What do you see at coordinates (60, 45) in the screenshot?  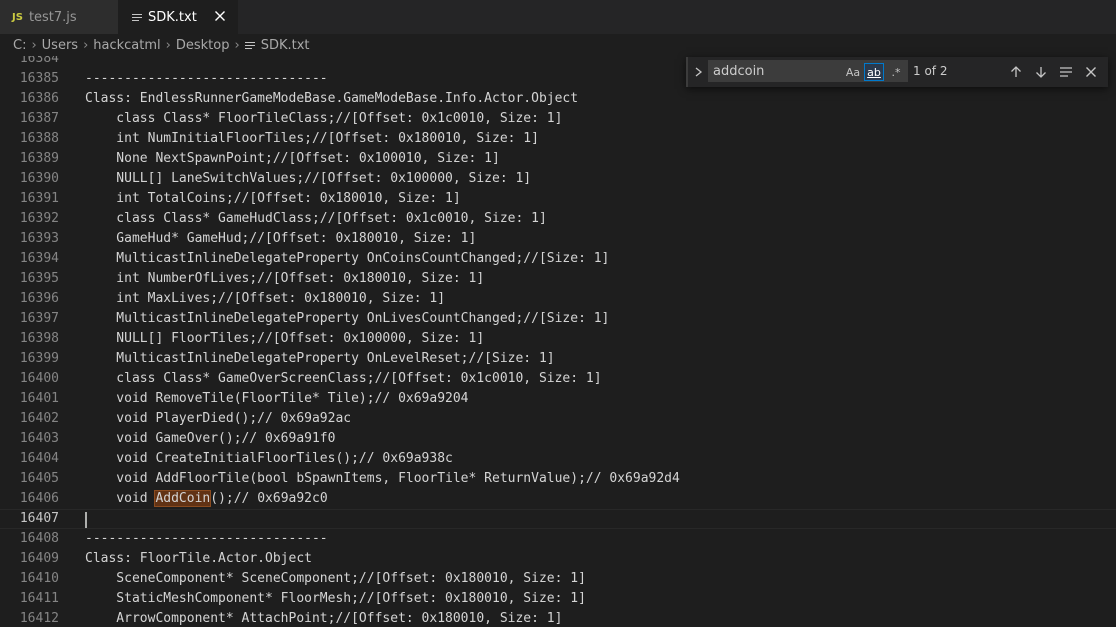 I see `breadcrumb-users: Users` at bounding box center [60, 45].